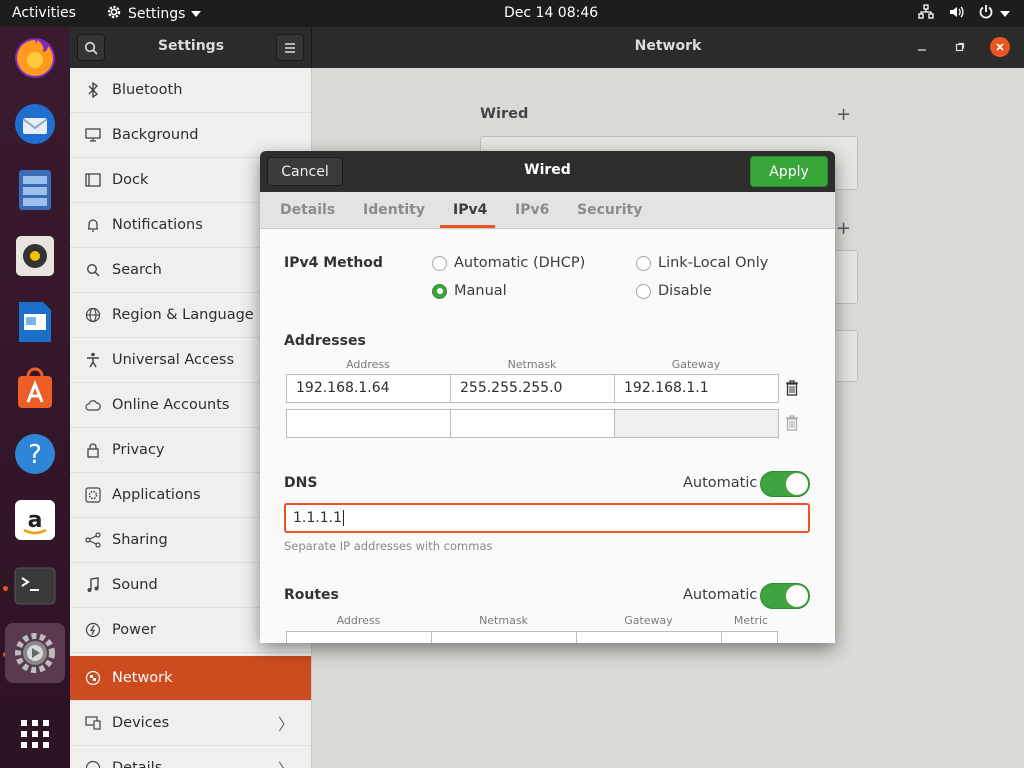 The image size is (1024, 768). I want to click on tab-ipv4: IPv4, so click(470, 210).